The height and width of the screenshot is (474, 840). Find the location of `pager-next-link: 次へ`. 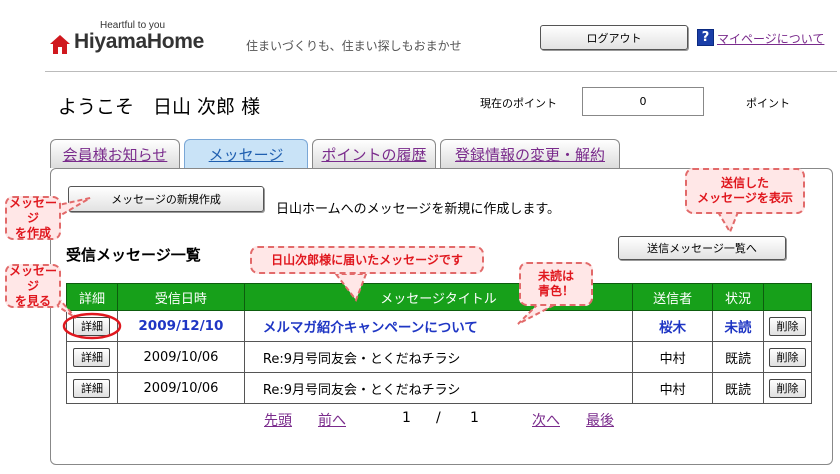

pager-next-link: 次へ is located at coordinates (546, 420).